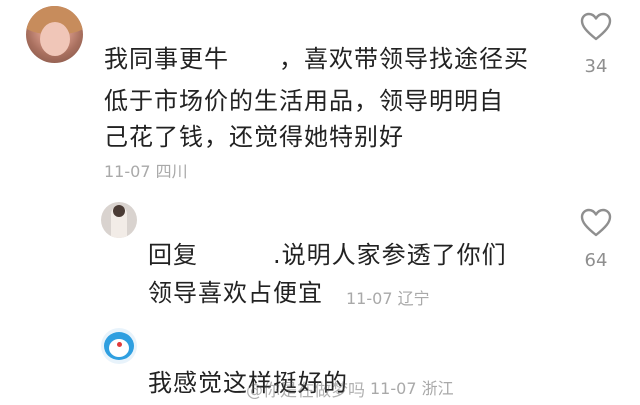 This screenshot has height=405, width=640. What do you see at coordinates (316, 59) in the screenshot?
I see `comment-1-line-1: 我同事更牛 ，喜欢带领导找途径买` at bounding box center [316, 59].